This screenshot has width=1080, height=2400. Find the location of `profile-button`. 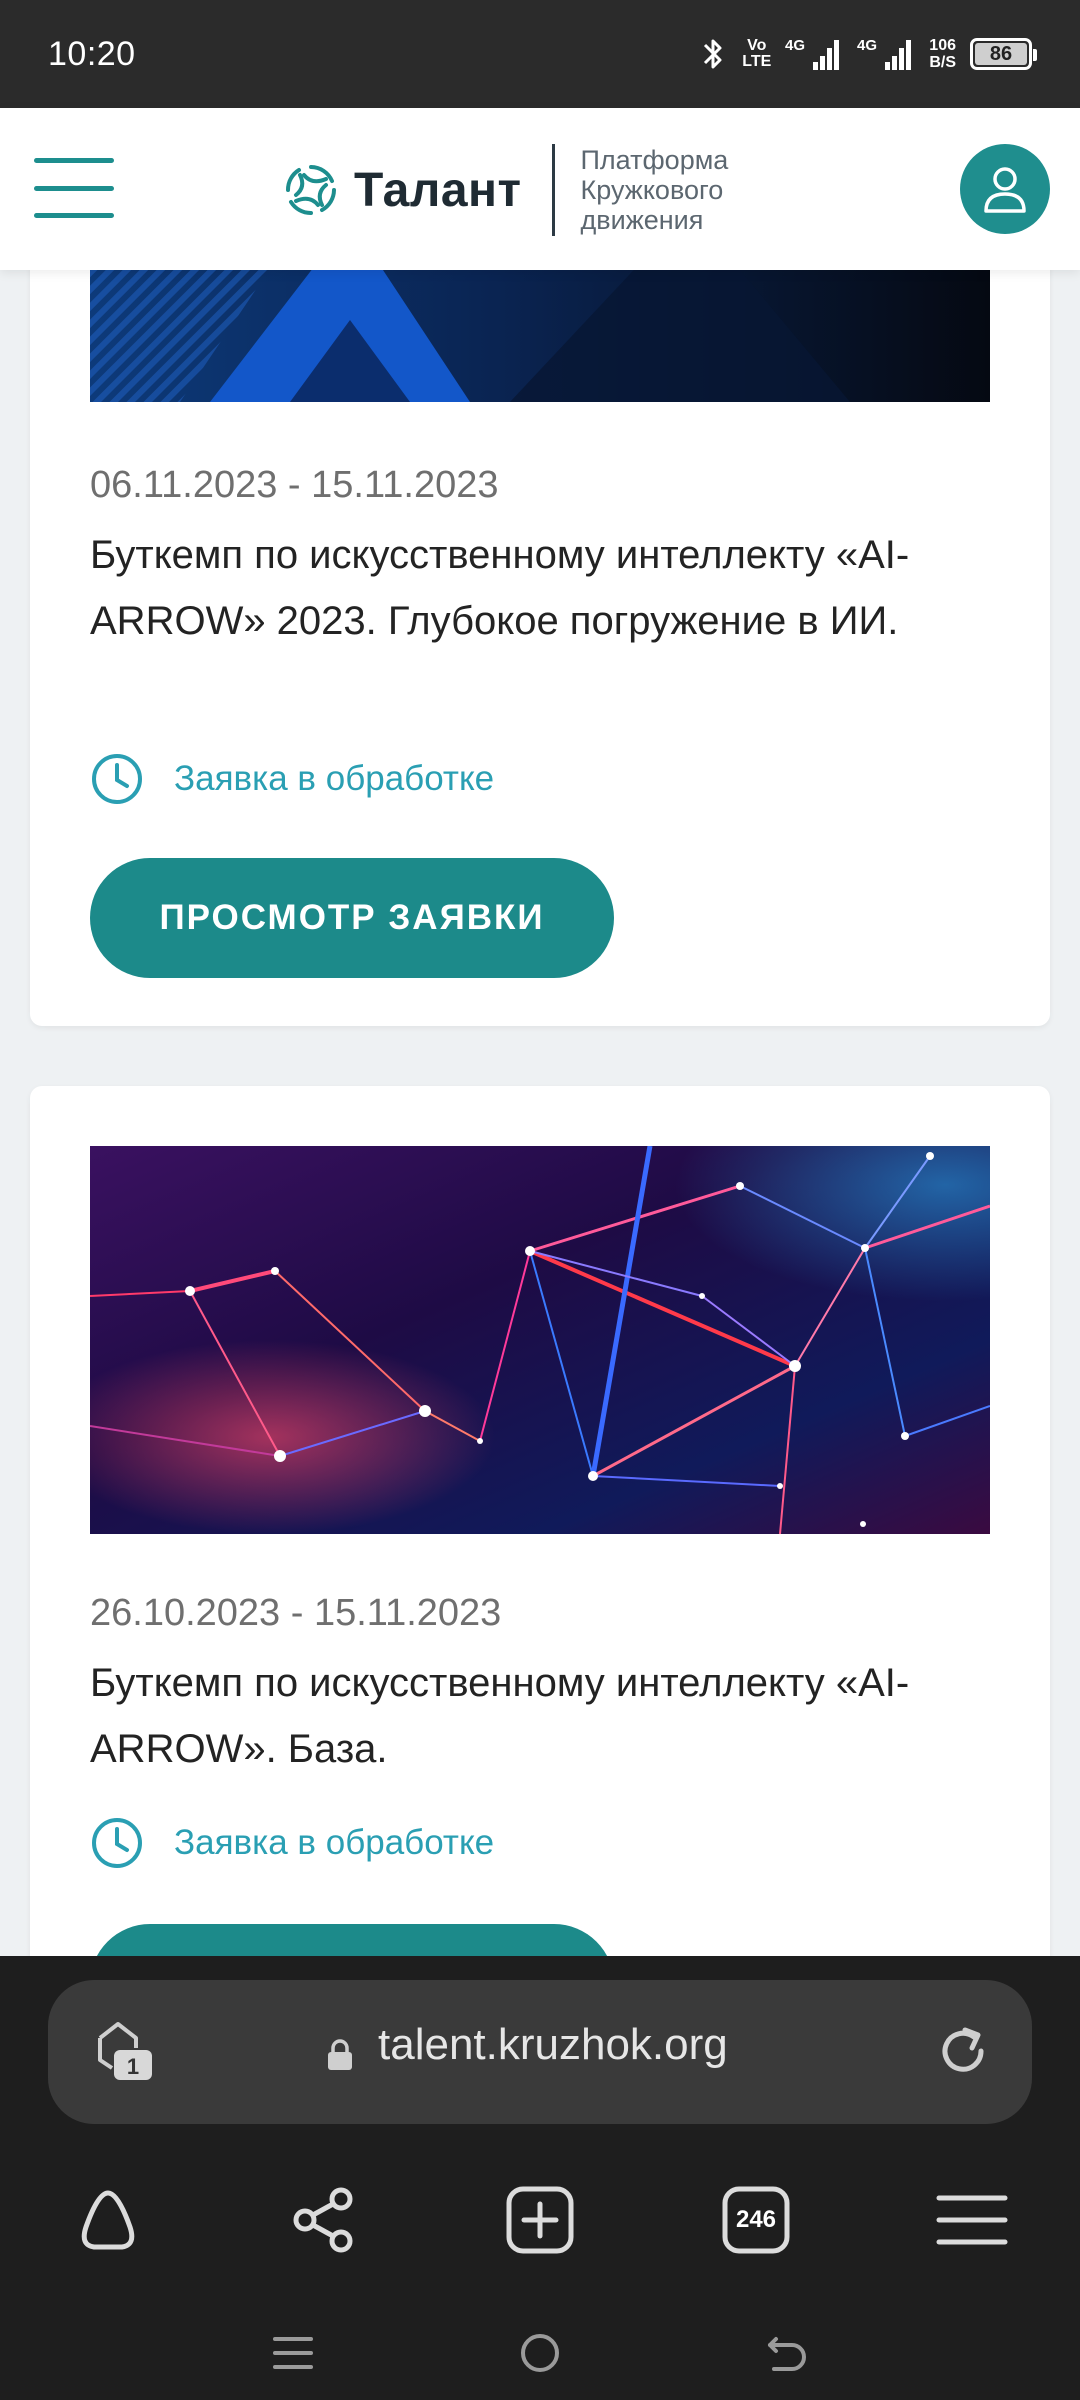

profile-button is located at coordinates (1005, 189).